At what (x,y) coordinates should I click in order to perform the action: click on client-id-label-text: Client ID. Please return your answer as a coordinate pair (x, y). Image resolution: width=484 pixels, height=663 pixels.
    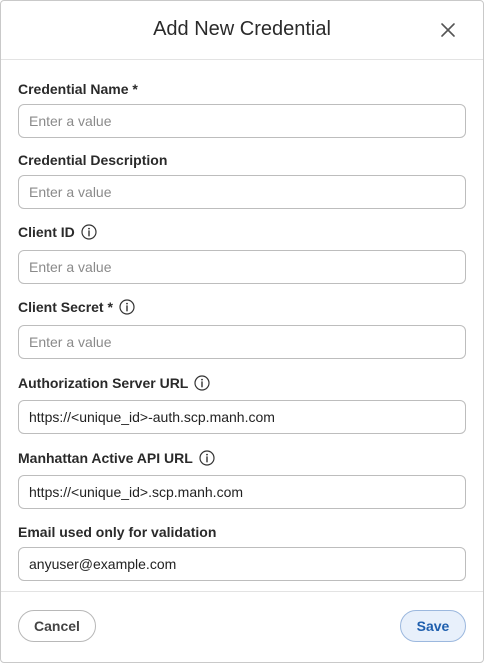
    Looking at the image, I should click on (46, 232).